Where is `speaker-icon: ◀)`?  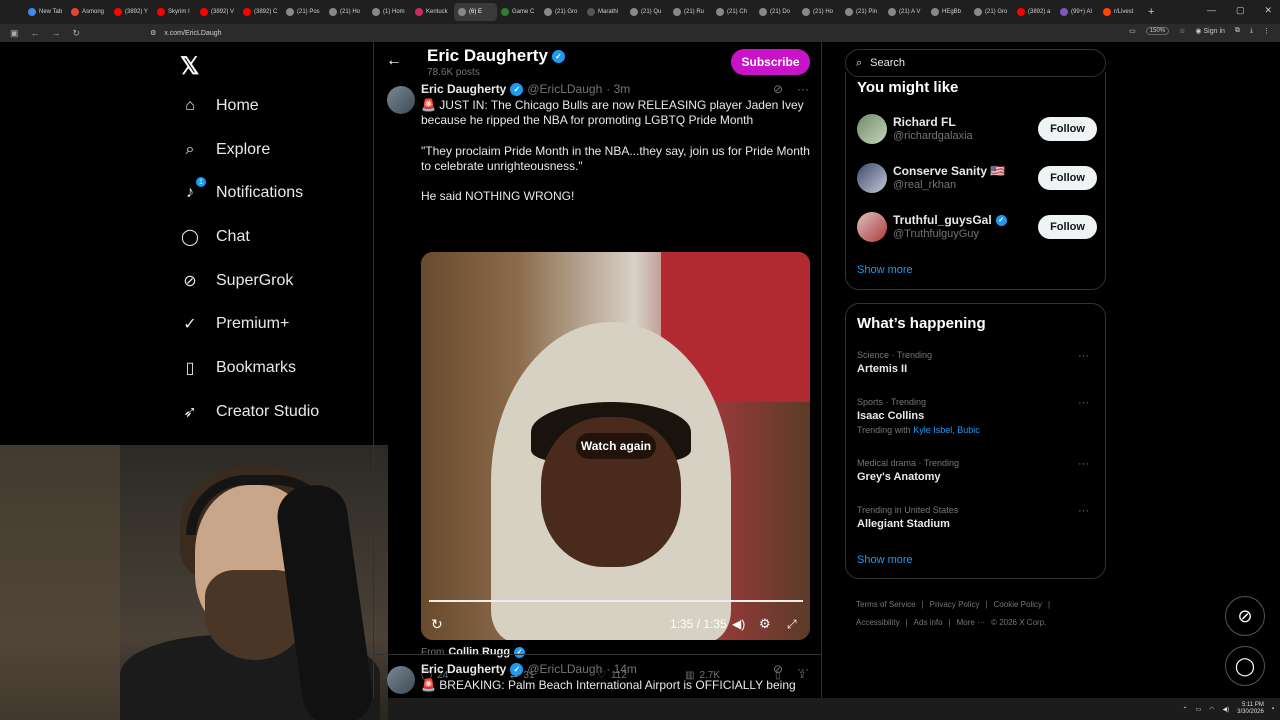 speaker-icon: ◀) is located at coordinates (1226, 709).